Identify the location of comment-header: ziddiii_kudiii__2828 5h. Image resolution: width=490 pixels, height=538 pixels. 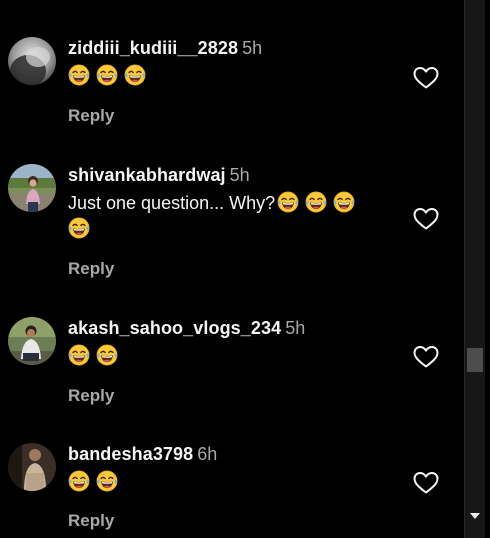
(233, 48).